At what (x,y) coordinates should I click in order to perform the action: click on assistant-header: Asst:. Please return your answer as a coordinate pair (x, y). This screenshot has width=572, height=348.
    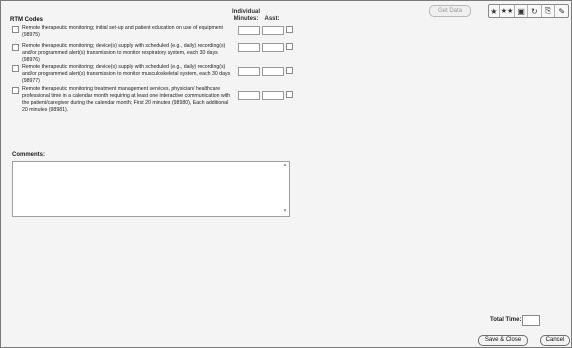
    Looking at the image, I should click on (272, 19).